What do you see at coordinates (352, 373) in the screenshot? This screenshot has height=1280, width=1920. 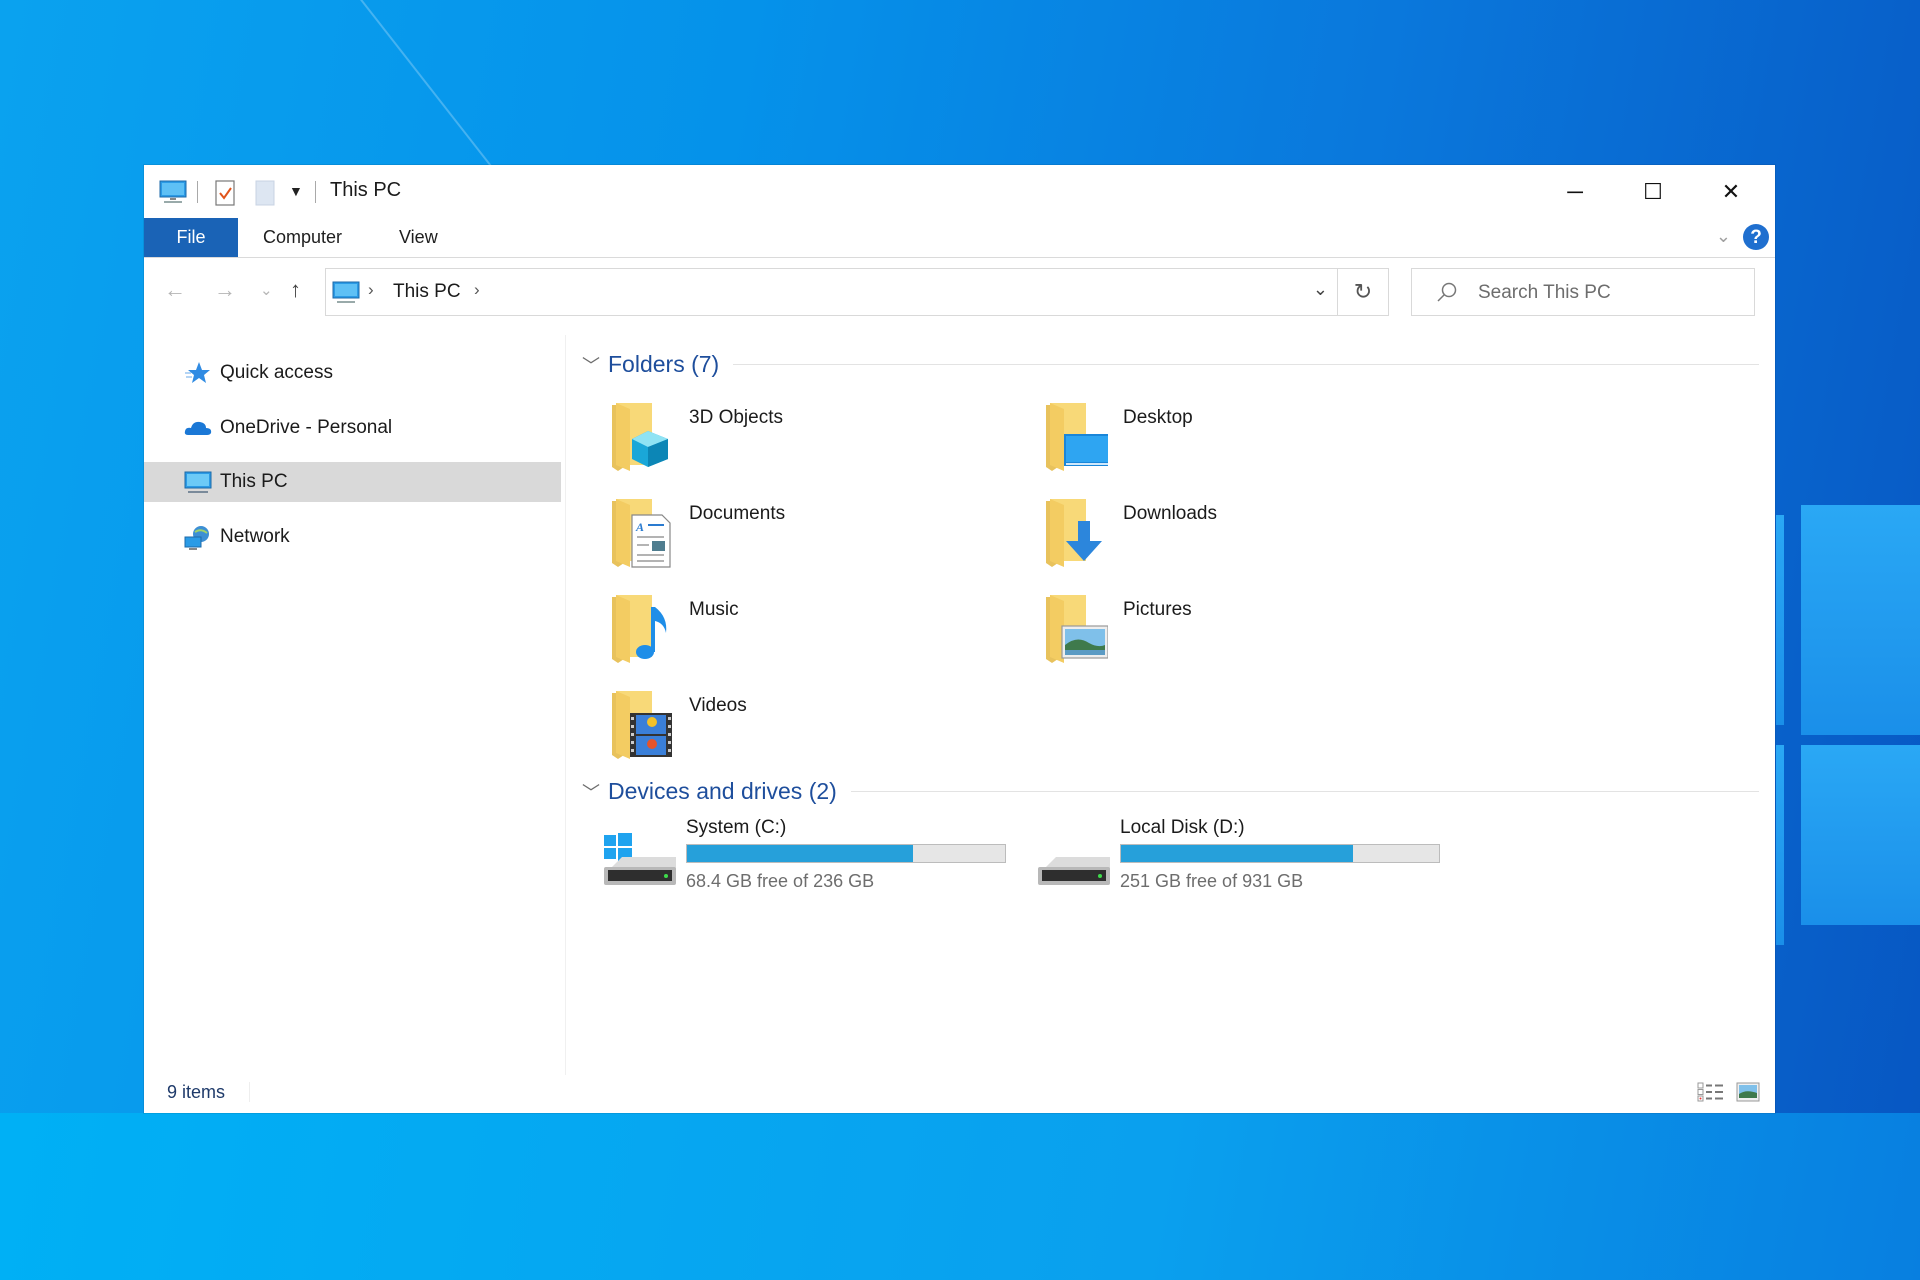 I see `nav-item-quick-access: Quick access` at bounding box center [352, 373].